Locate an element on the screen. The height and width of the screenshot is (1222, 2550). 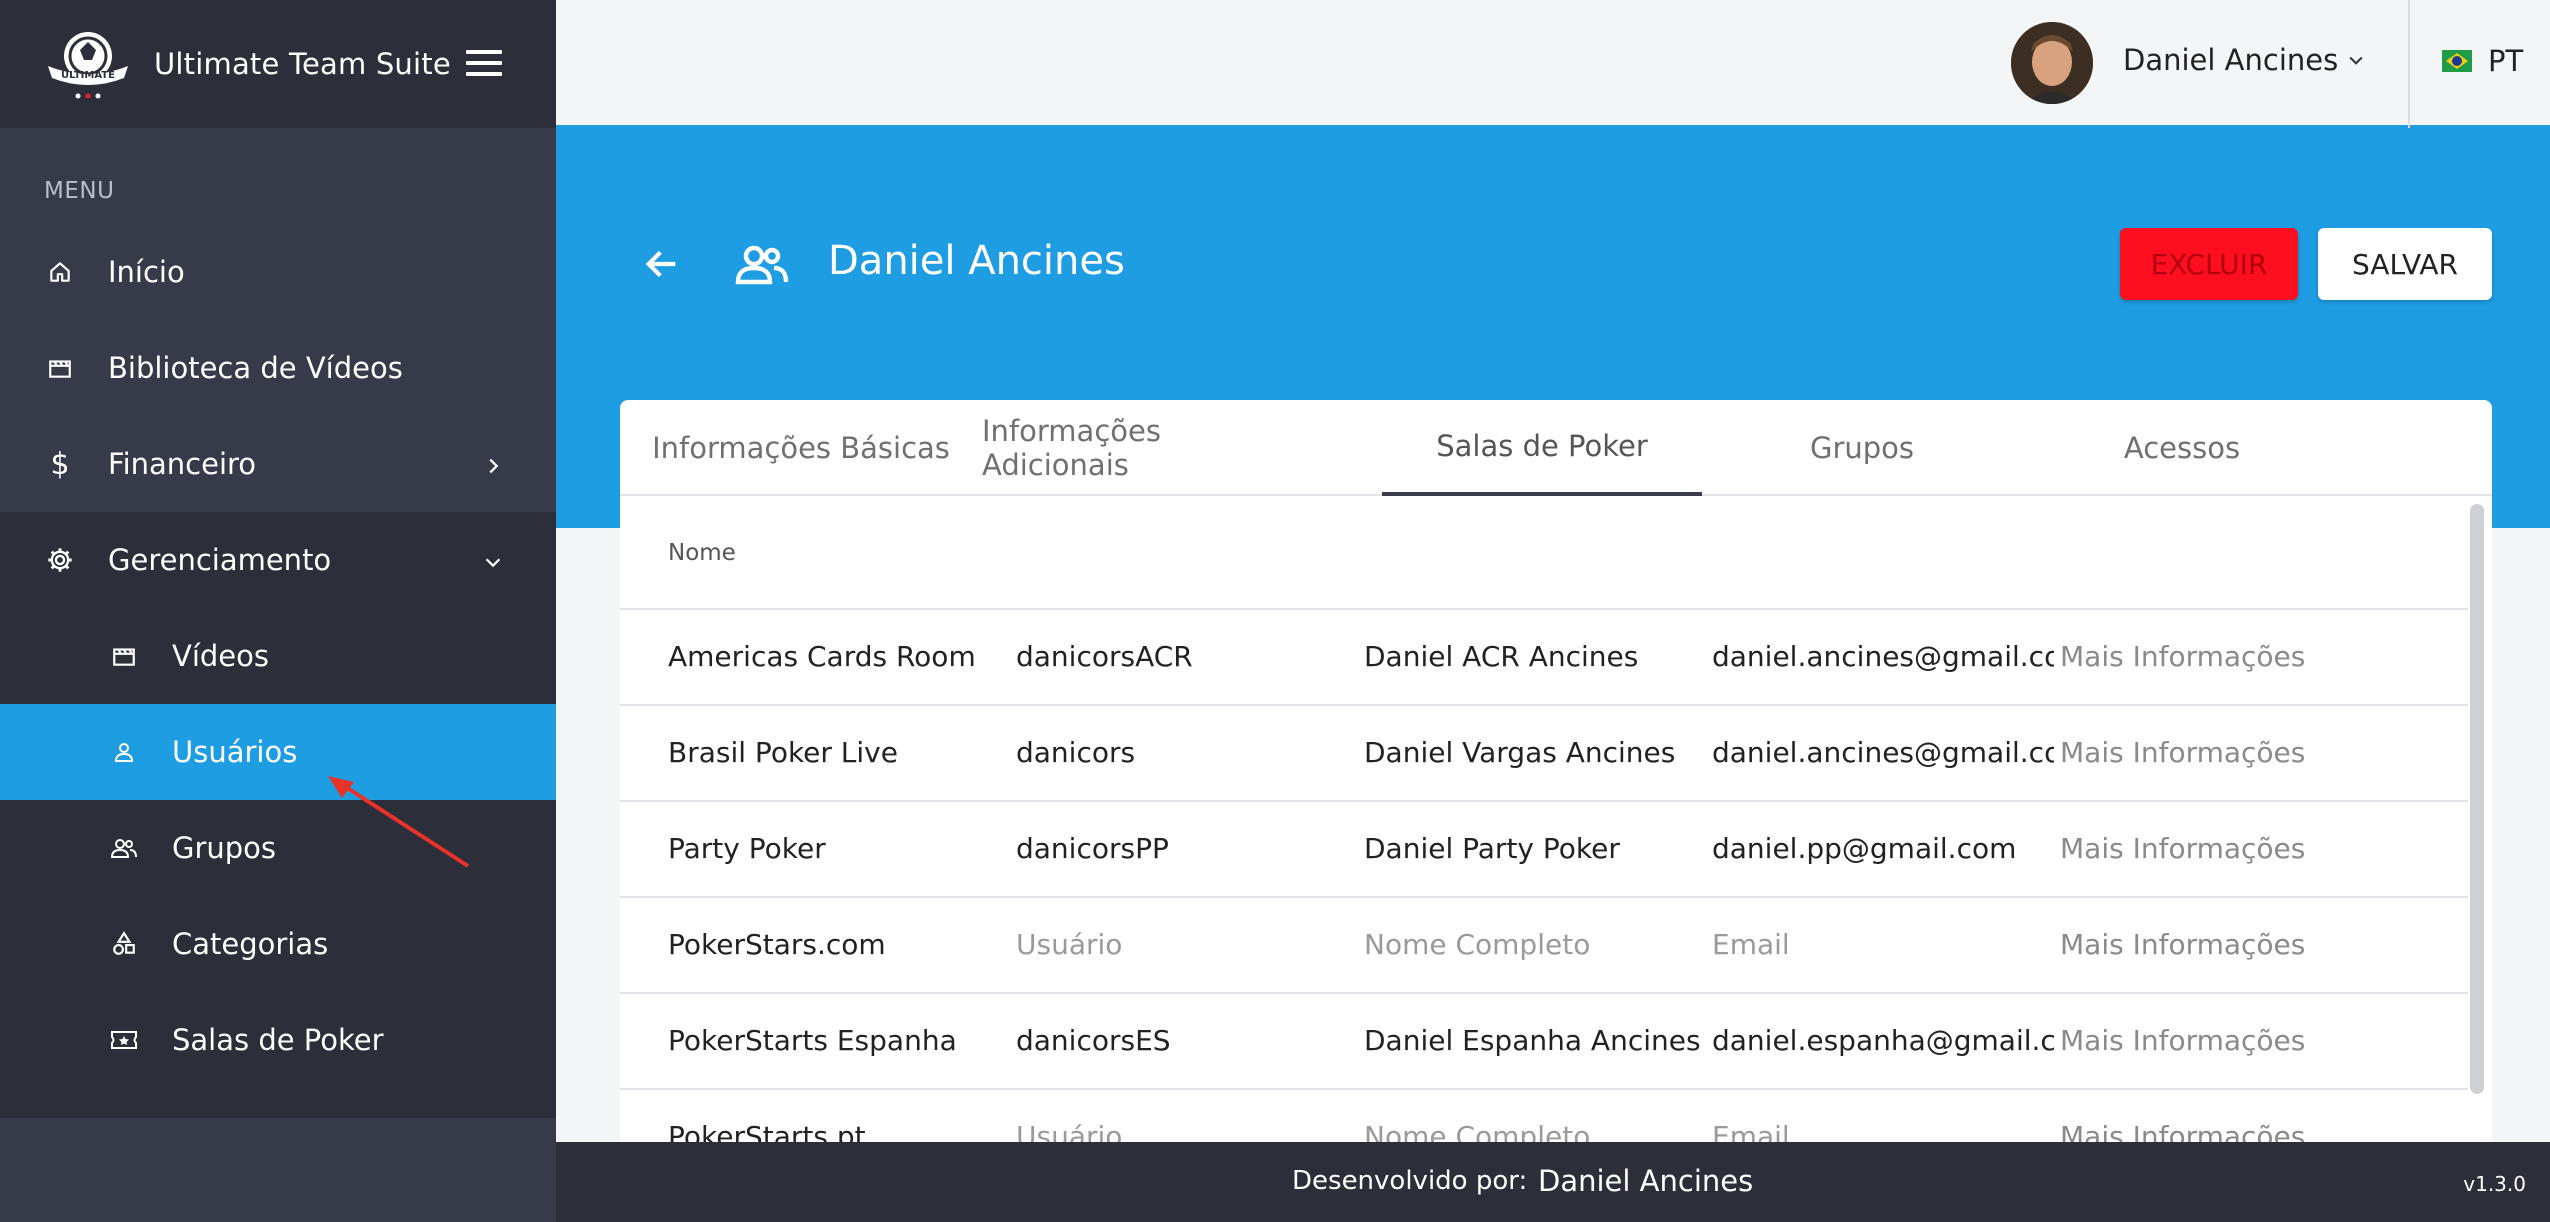
scrollbar is located at coordinates (2477, 799).